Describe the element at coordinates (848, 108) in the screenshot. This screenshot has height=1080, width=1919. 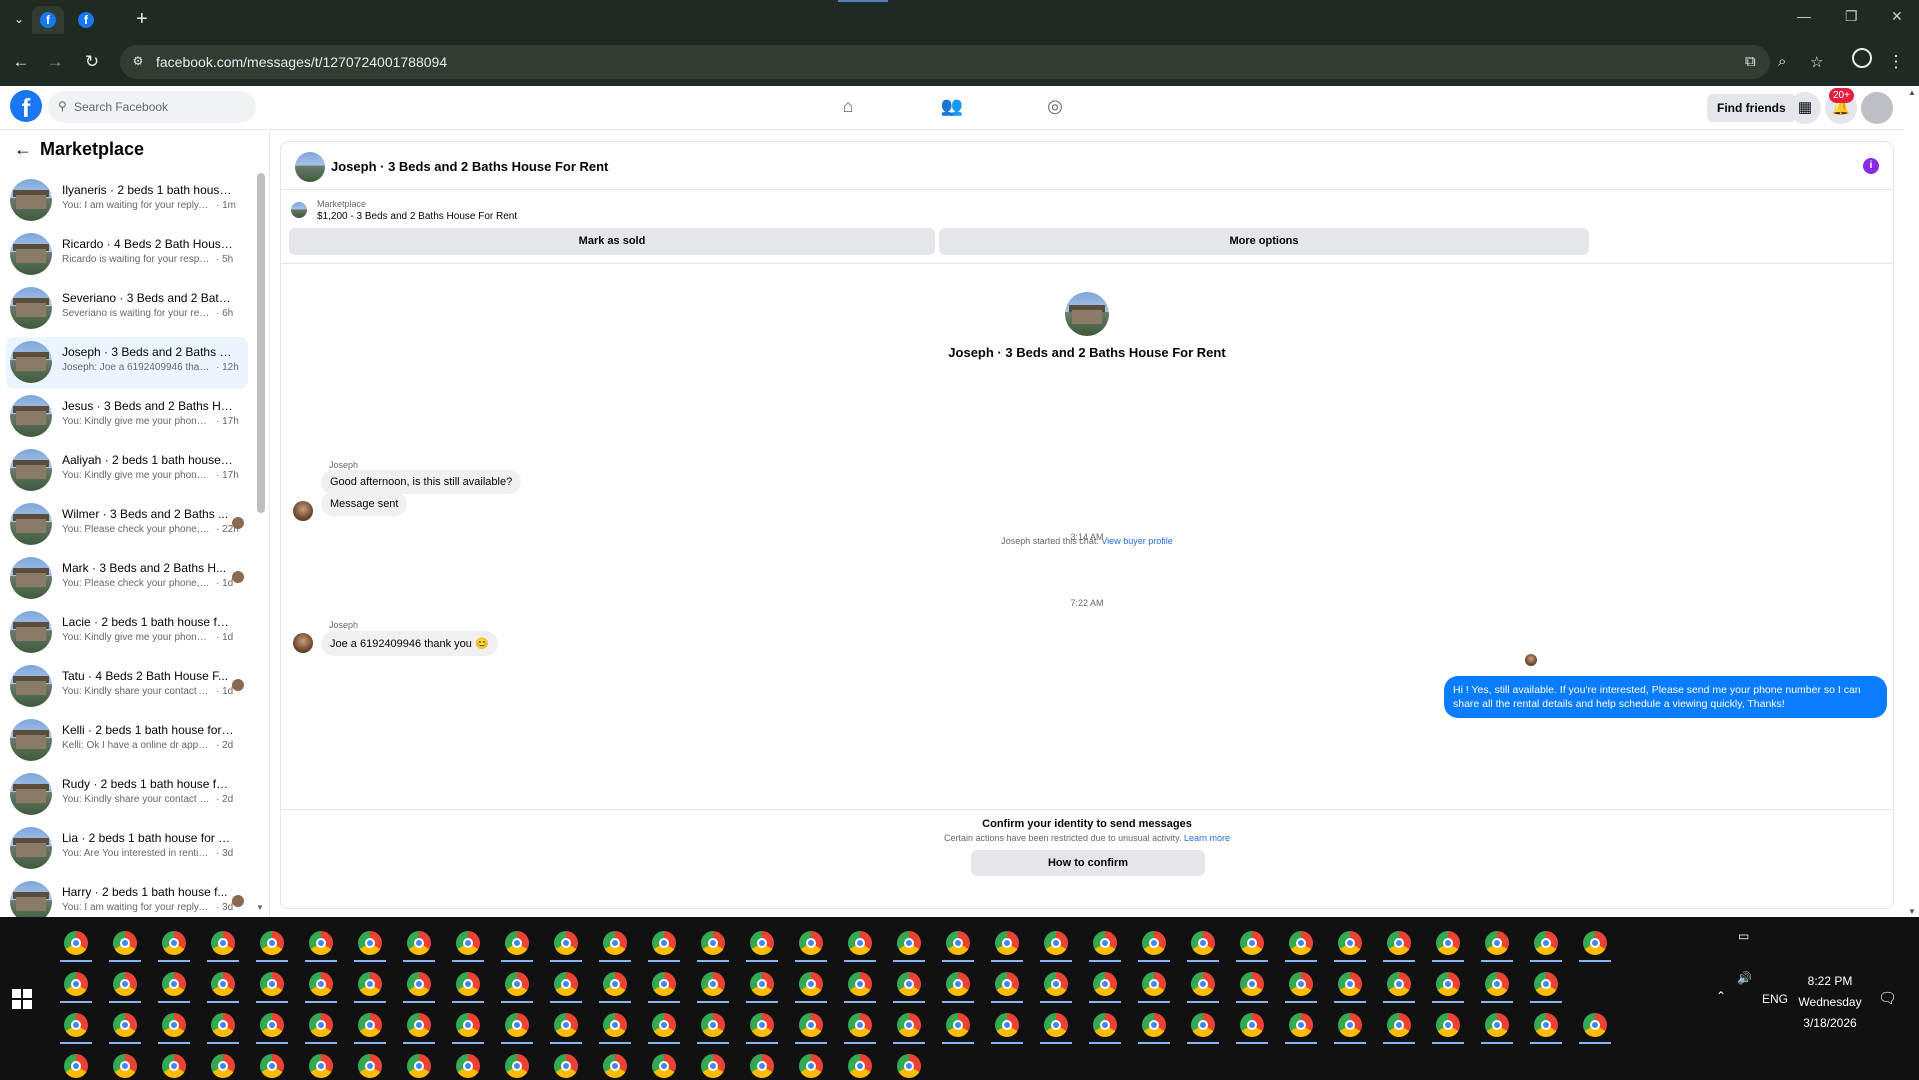
I see `home-icon: ⌂` at that location.